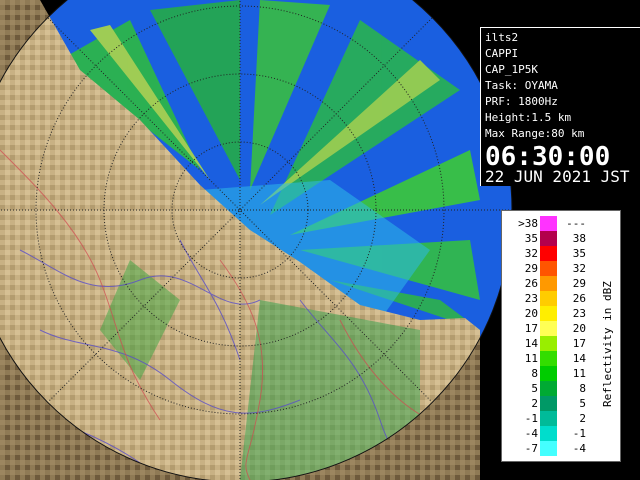 This screenshot has height=480, width=640. I want to click on legend-lower-bound: 17, so click(531, 328).